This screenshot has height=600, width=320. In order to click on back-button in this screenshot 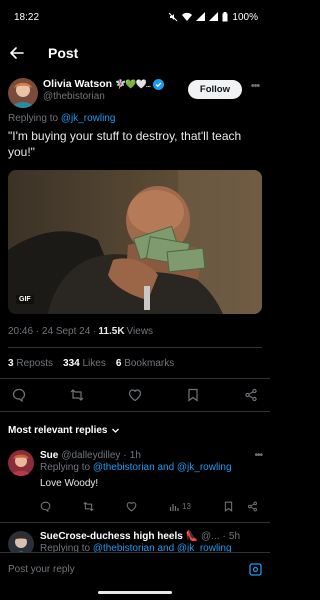, I will do `click(19, 53)`.